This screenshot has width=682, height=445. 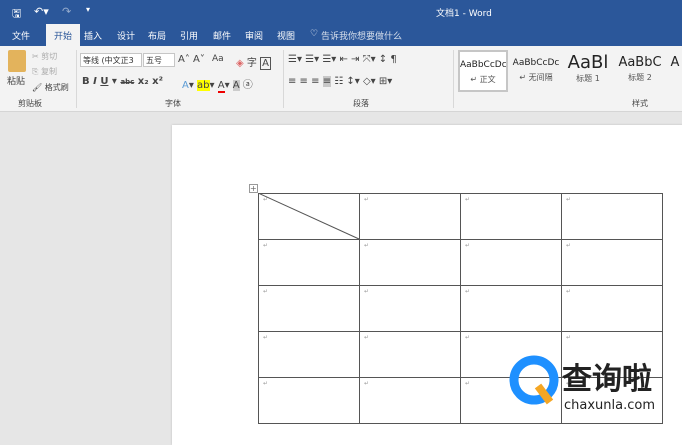 What do you see at coordinates (588, 78) in the screenshot?
I see `style-name: 标题 1` at bounding box center [588, 78].